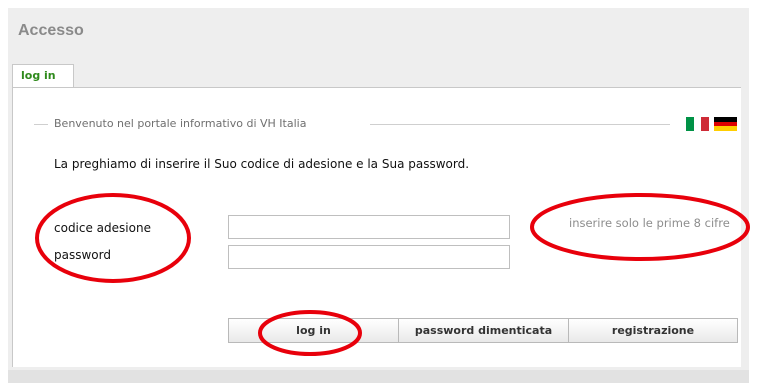 The width and height of the screenshot is (757, 383). What do you see at coordinates (369, 227) in the screenshot?
I see `code-input` at bounding box center [369, 227].